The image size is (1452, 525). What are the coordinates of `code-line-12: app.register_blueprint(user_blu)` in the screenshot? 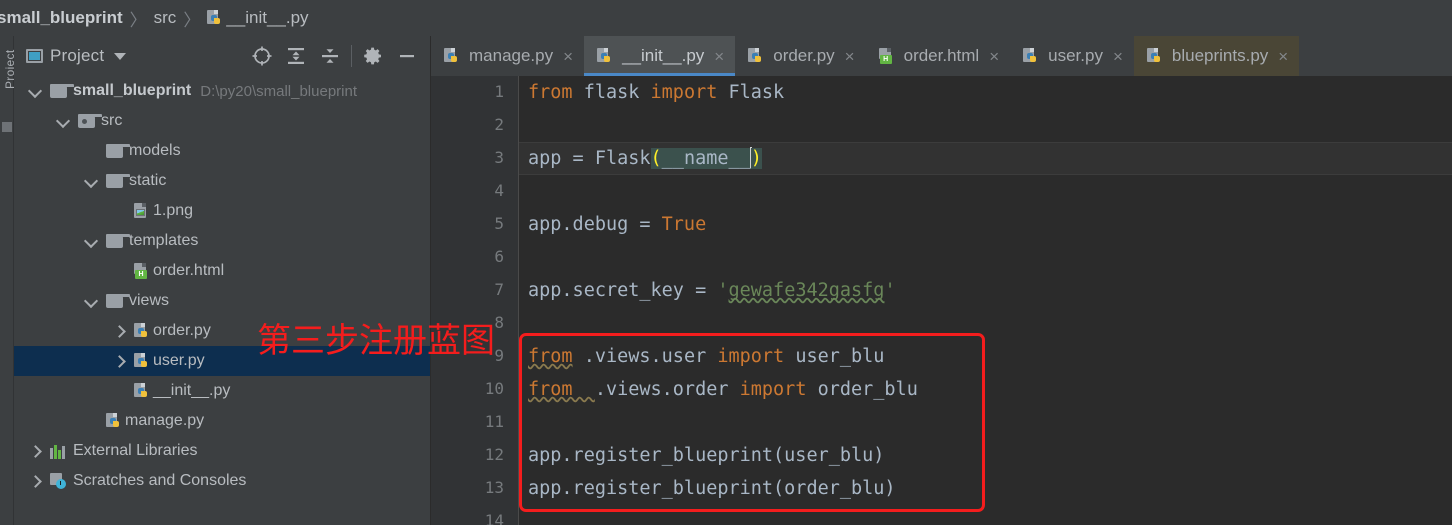 It's located at (990, 455).